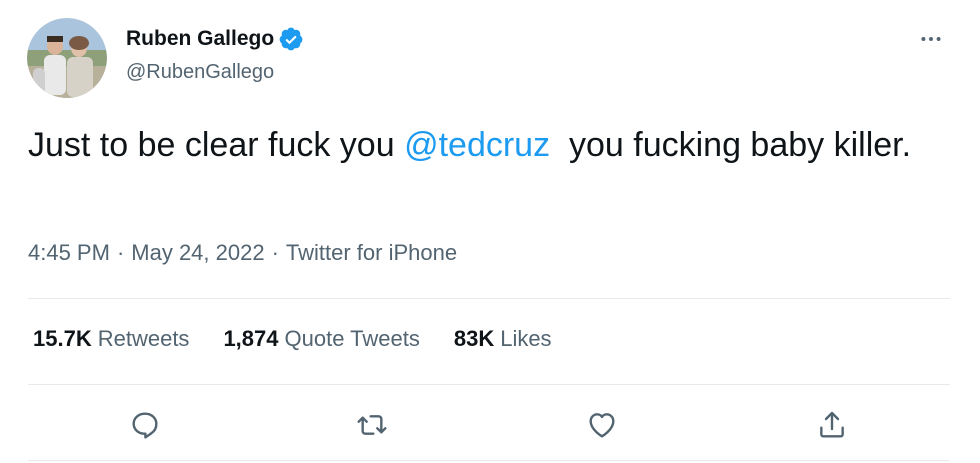  I want to click on mention-link: @tedcruz, so click(477, 145).